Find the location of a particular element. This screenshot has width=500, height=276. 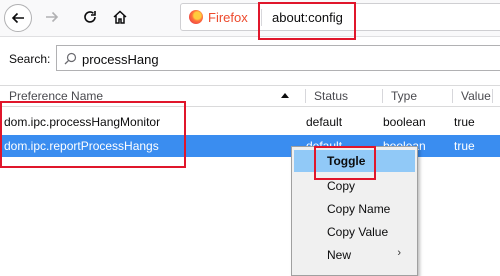

home-icon is located at coordinates (120, 17).